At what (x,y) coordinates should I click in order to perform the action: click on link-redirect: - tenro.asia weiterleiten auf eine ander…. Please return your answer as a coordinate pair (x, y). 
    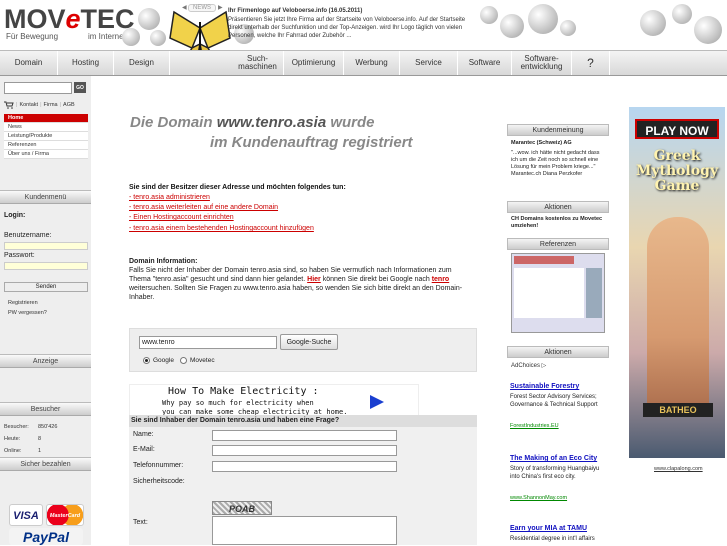
    Looking at the image, I should click on (203, 207).